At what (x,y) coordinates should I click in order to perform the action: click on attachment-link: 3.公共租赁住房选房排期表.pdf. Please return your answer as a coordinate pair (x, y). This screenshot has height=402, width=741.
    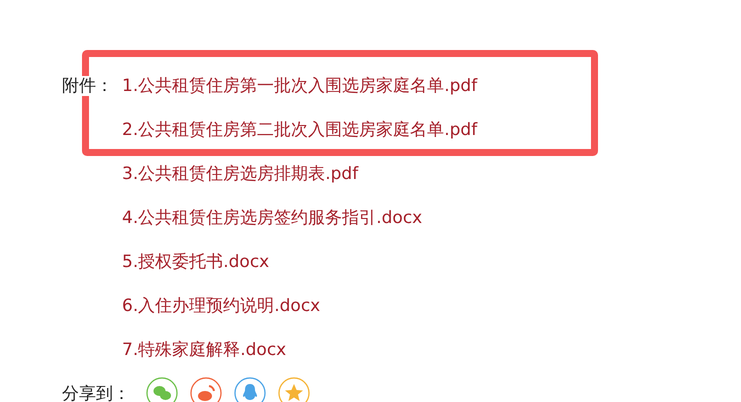
    Looking at the image, I should click on (240, 173).